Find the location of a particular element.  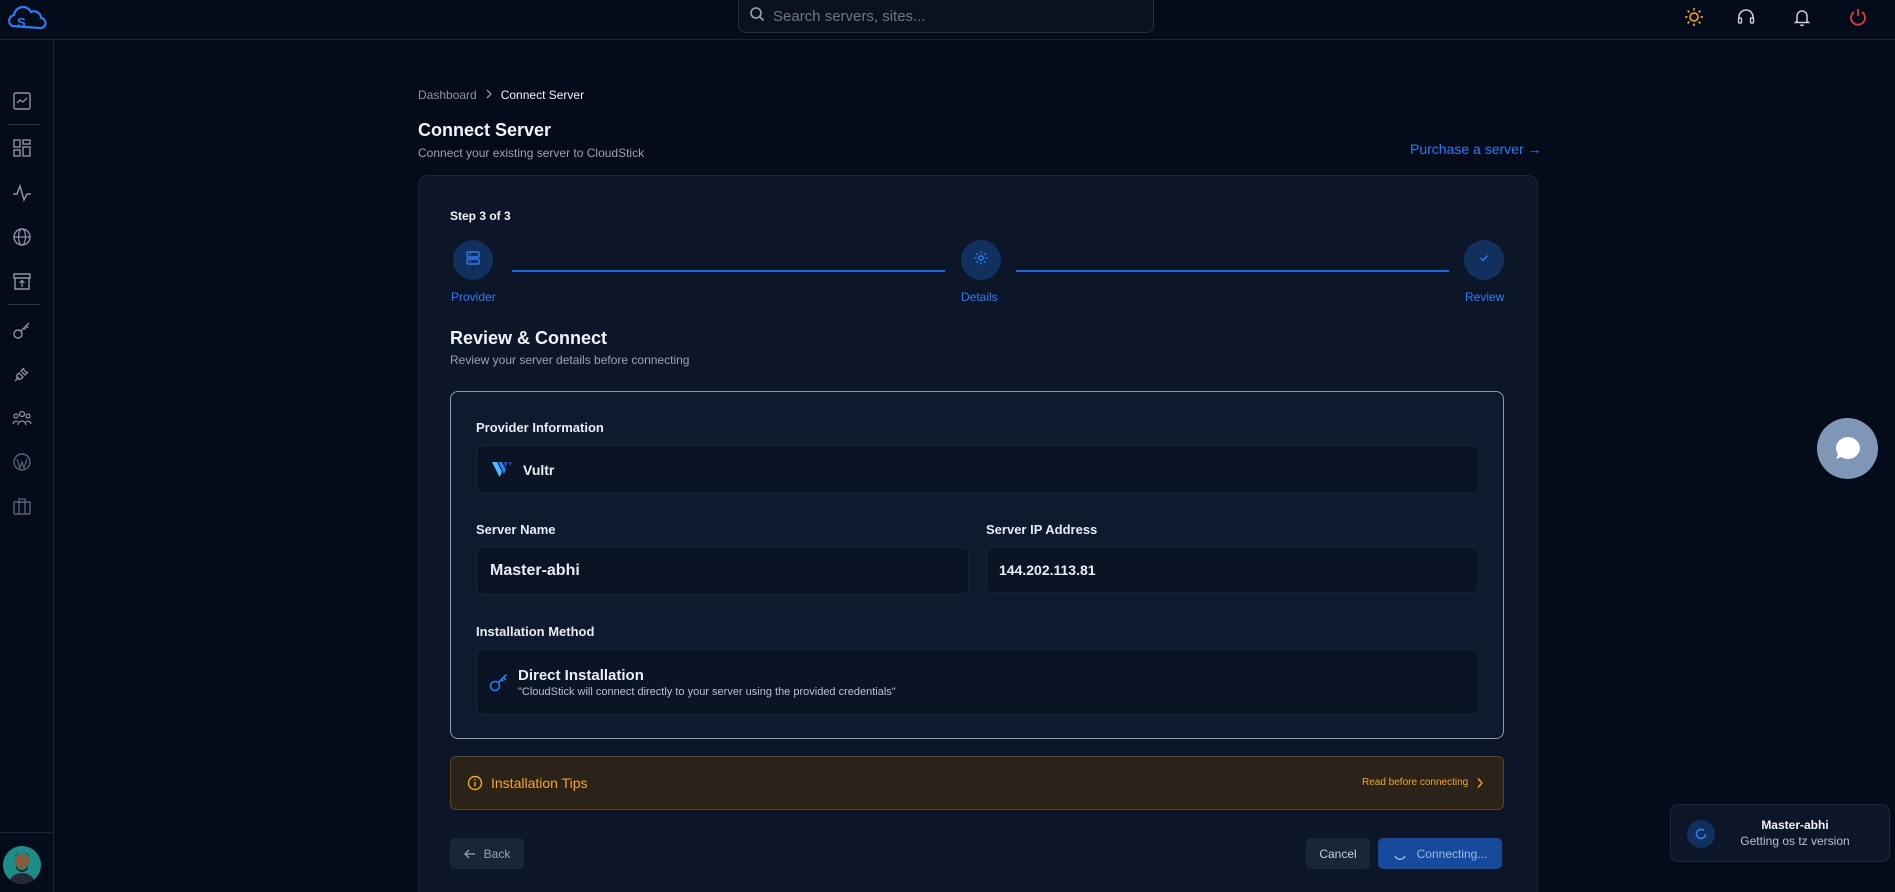

info-icon is located at coordinates (475, 783).